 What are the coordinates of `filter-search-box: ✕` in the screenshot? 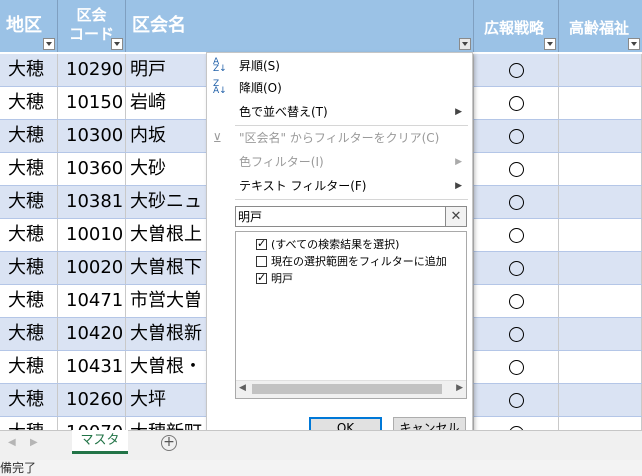 It's located at (351, 216).